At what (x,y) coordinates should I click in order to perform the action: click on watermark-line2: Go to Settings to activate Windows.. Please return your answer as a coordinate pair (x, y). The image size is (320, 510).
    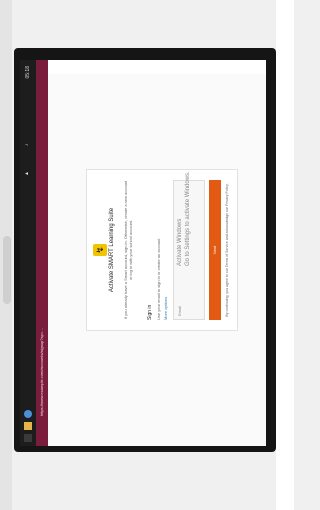
    Looking at the image, I should click on (188, 218).